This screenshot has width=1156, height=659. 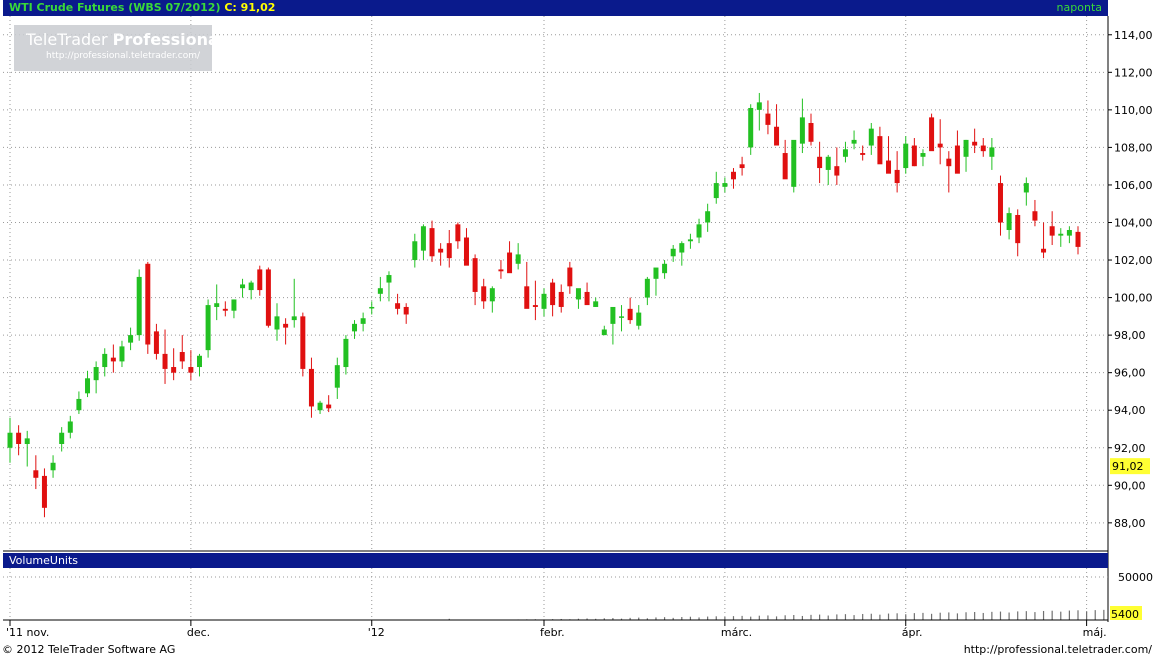 I want to click on price-tick-label: 88,00, so click(x=1130, y=523).